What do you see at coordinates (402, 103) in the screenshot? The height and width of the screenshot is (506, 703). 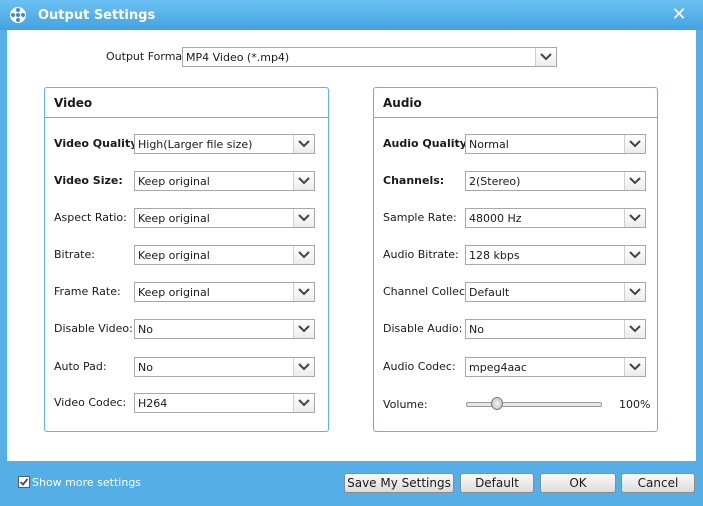 I see `audio-header: Audio` at bounding box center [402, 103].